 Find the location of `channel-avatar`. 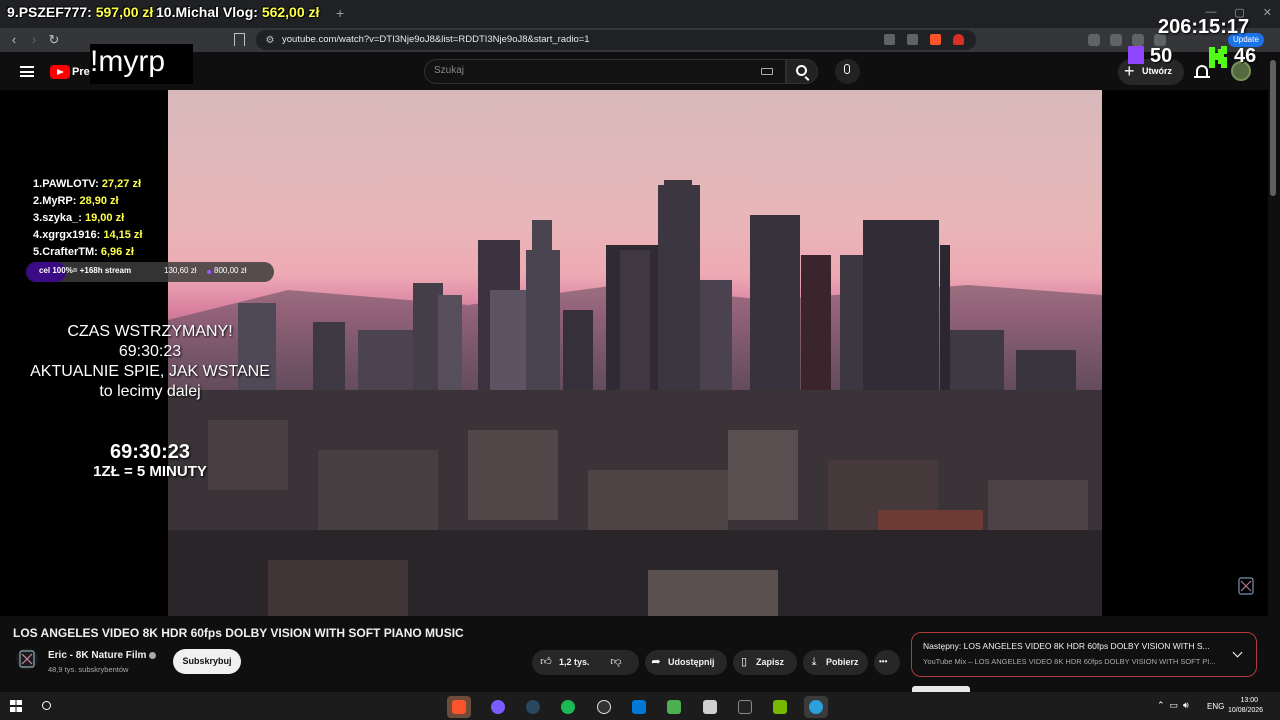

channel-avatar is located at coordinates (27, 659).